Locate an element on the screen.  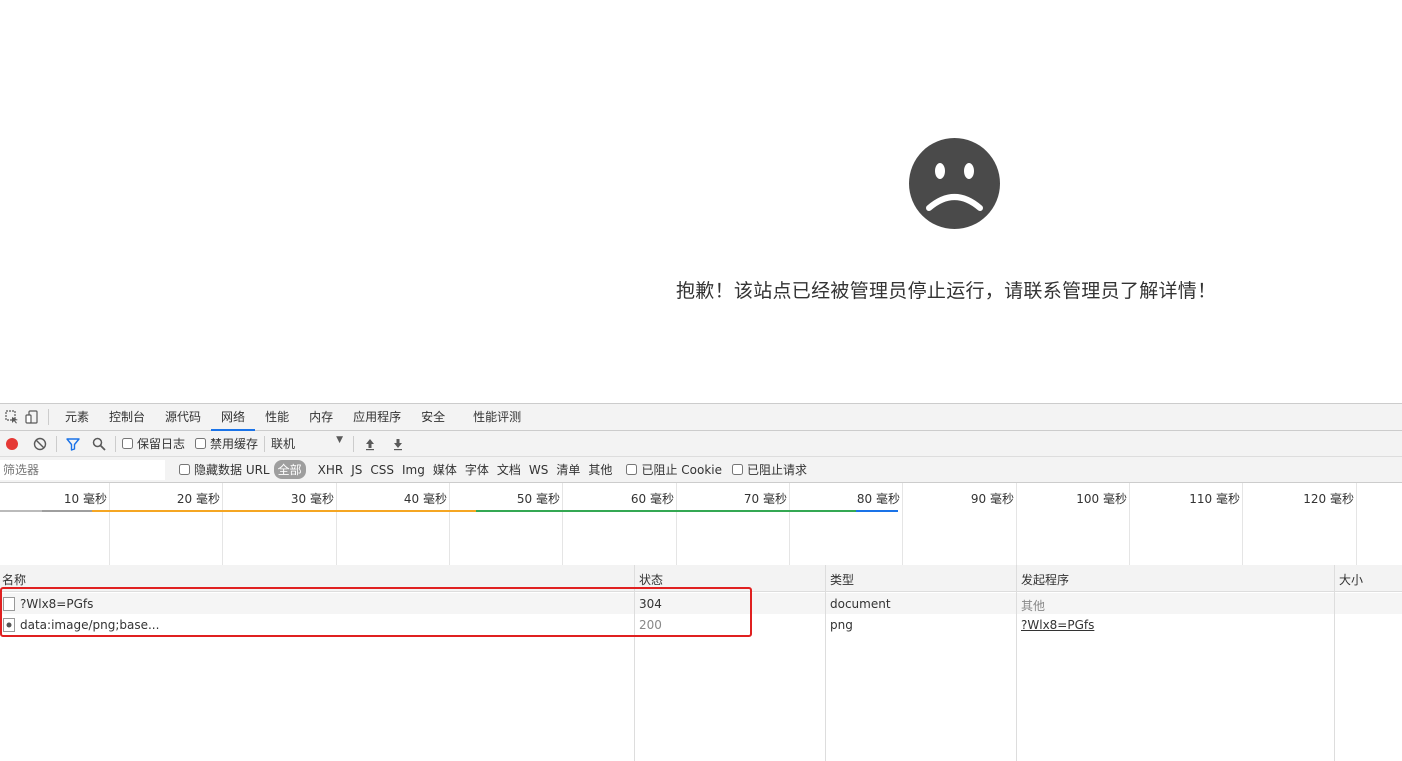
timeline-tick-label: 80 毫秒 is located at coordinates (878, 499).